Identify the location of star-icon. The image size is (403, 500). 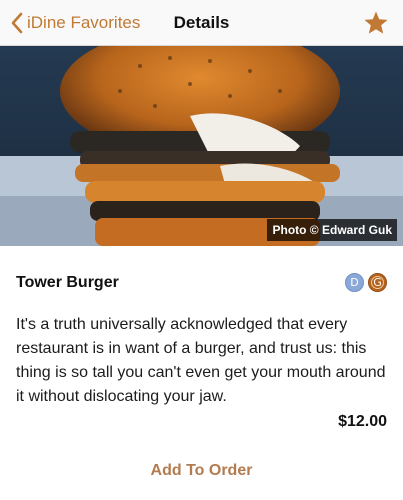
(376, 23).